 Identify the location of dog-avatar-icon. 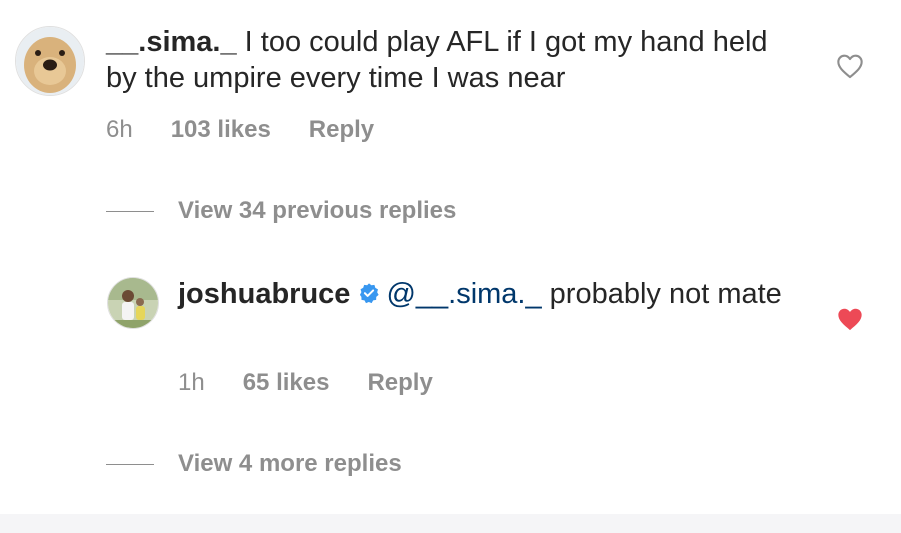
(50, 61).